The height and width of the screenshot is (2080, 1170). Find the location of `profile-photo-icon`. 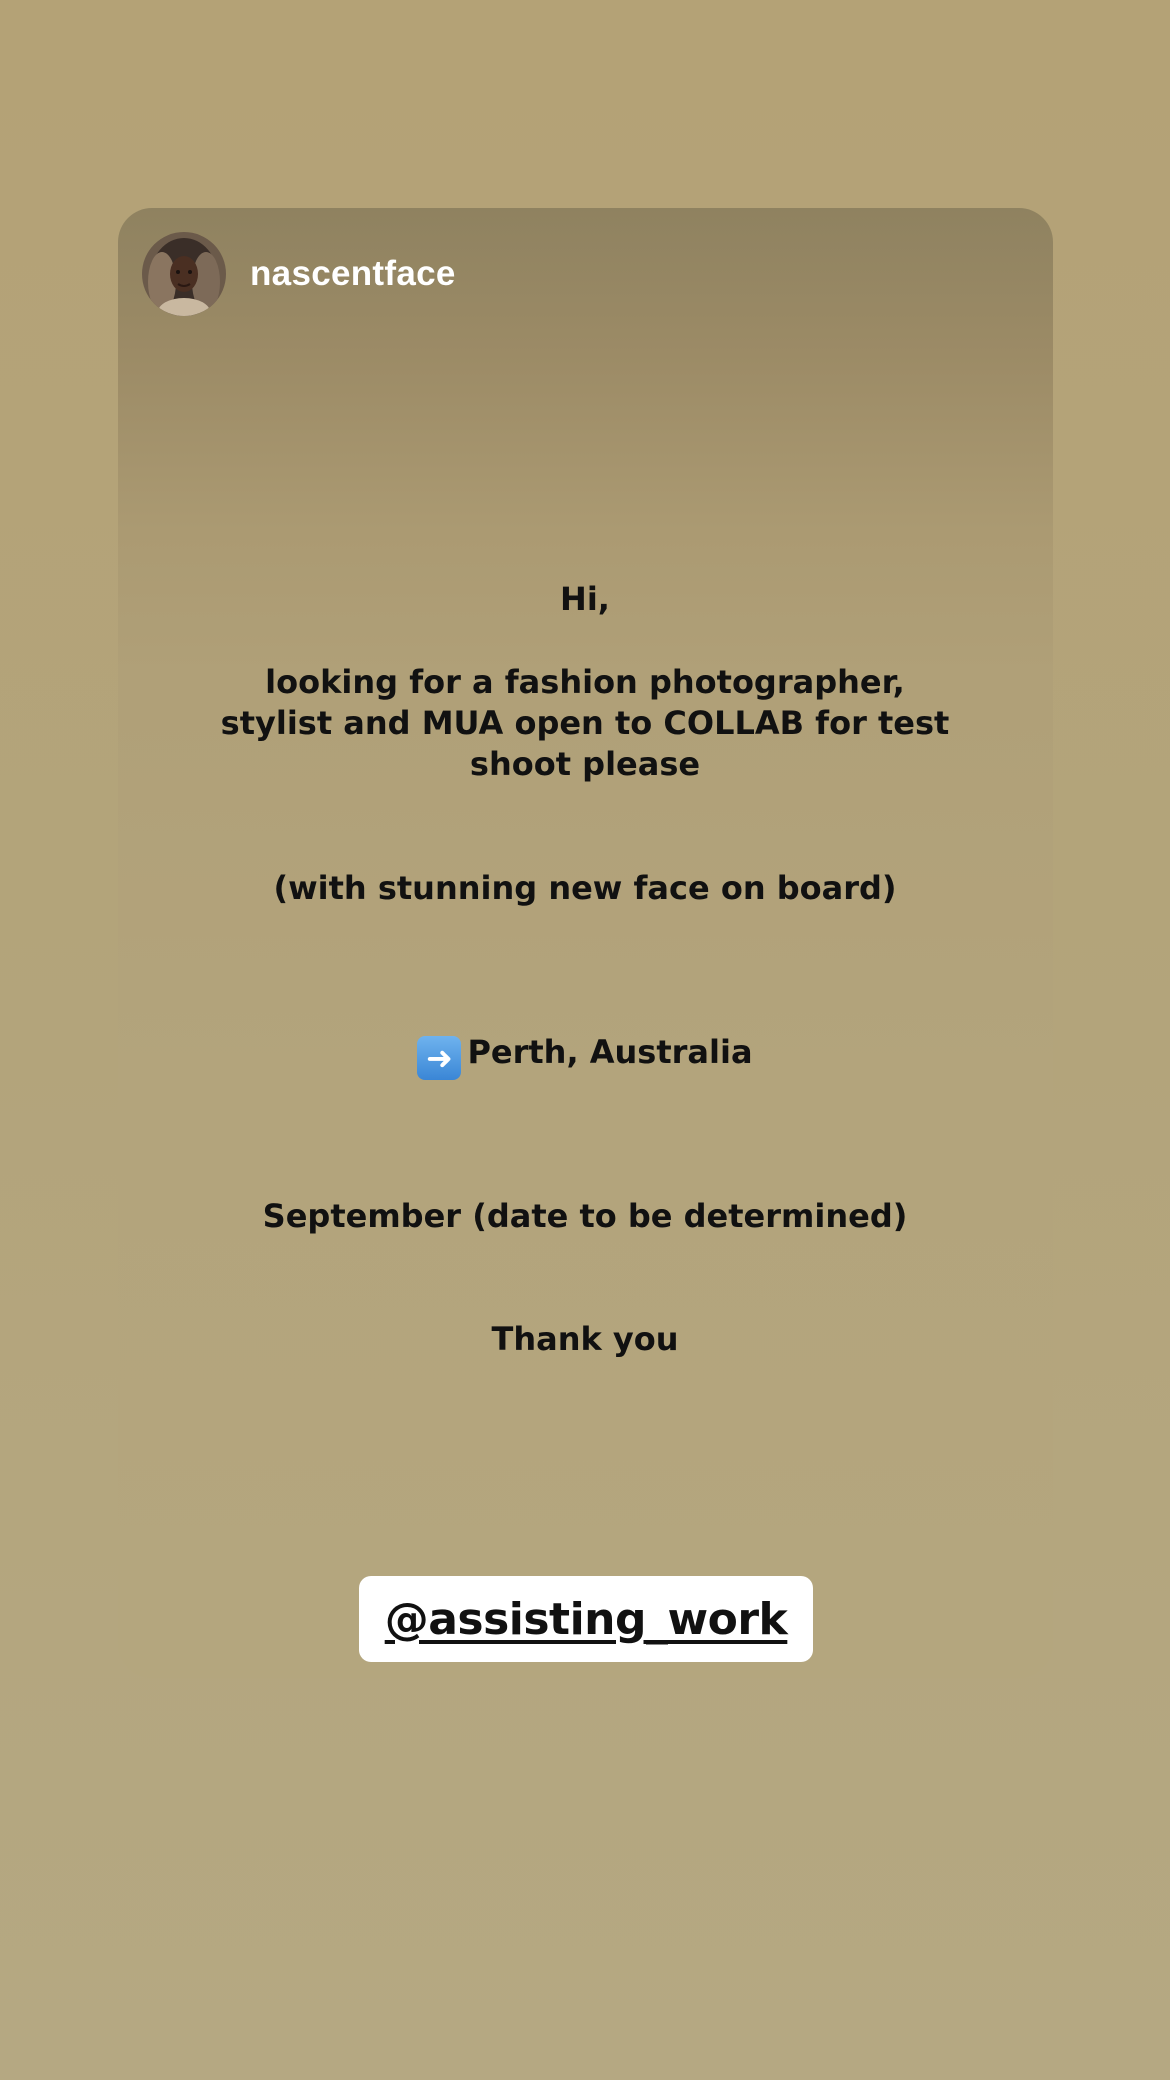

profile-photo-icon is located at coordinates (184, 274).